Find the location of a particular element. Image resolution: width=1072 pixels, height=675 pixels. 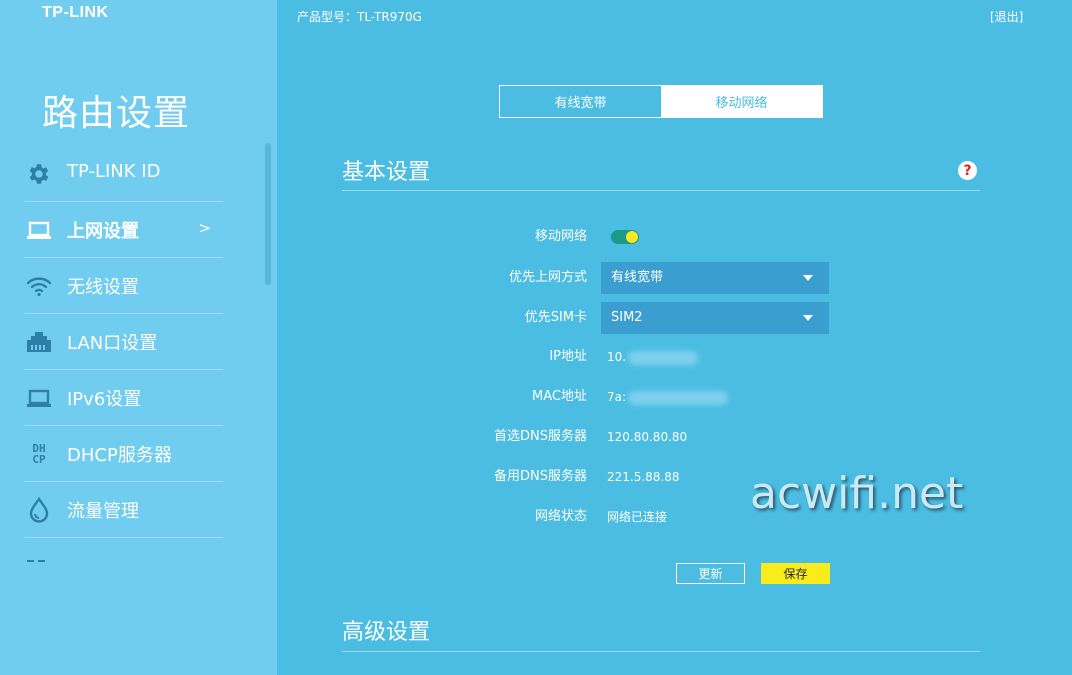

dns1-label: 首选DNS服务器 is located at coordinates (540, 436).